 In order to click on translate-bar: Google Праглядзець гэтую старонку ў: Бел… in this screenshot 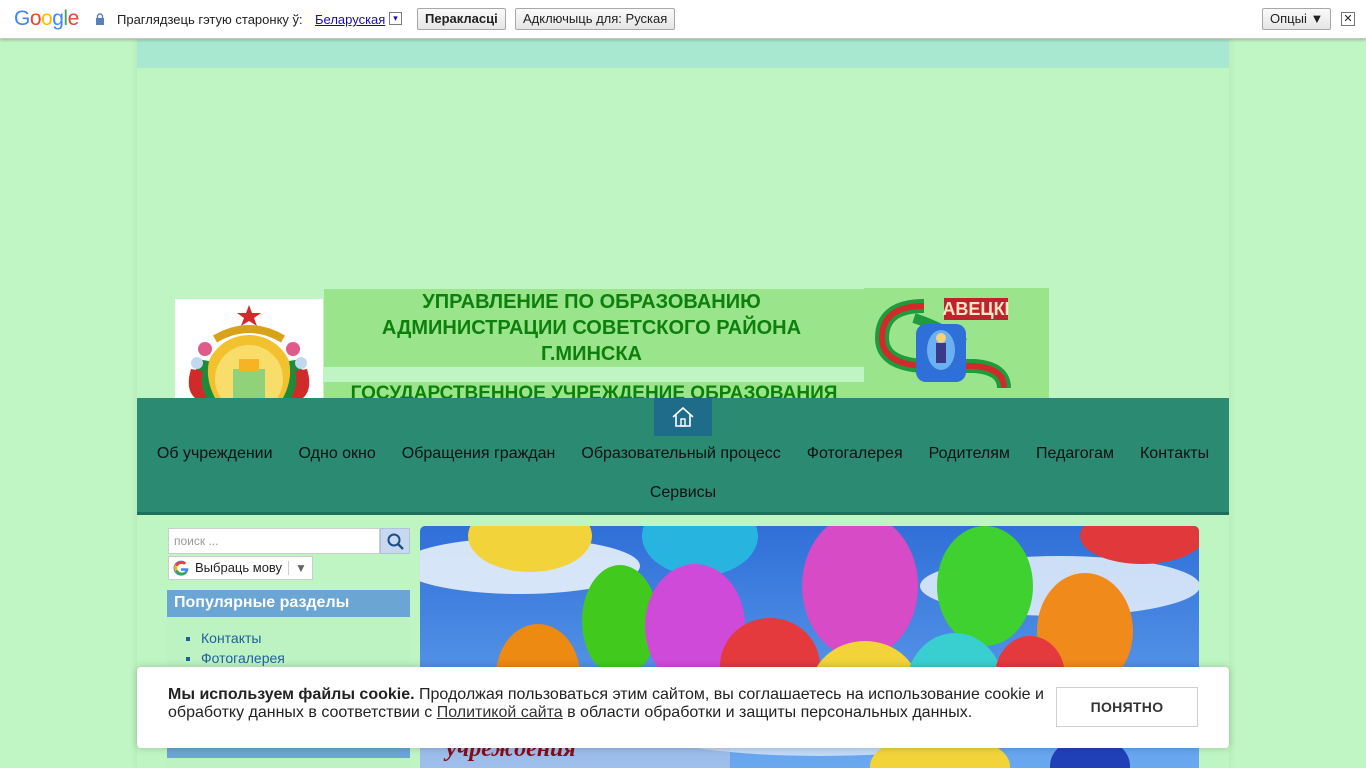, I will do `click(683, 19)`.